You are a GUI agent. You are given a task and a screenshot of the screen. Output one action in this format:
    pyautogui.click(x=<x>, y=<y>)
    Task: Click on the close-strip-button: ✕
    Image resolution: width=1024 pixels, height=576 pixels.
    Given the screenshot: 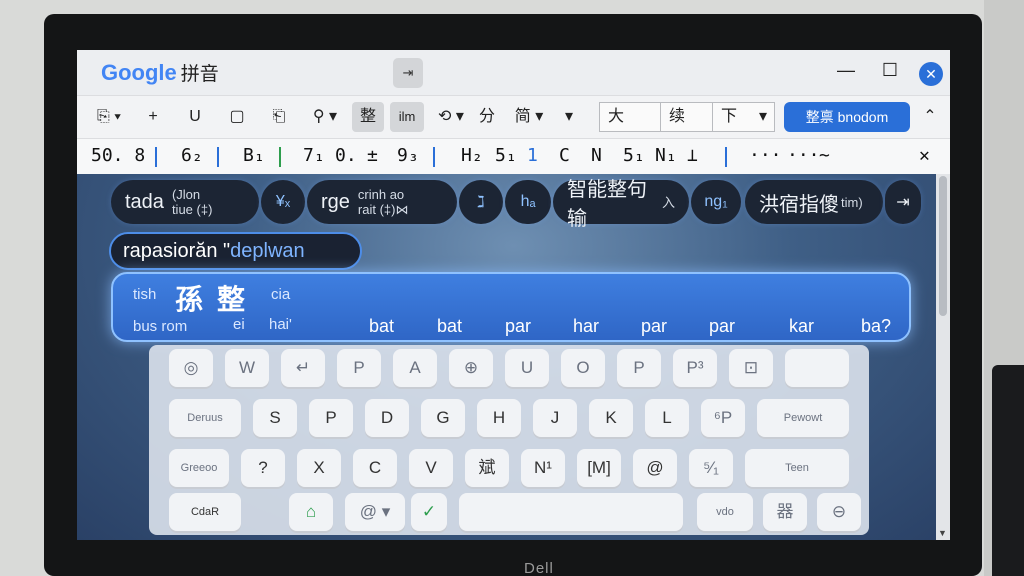 What is the action you would take?
    pyautogui.click(x=924, y=155)
    